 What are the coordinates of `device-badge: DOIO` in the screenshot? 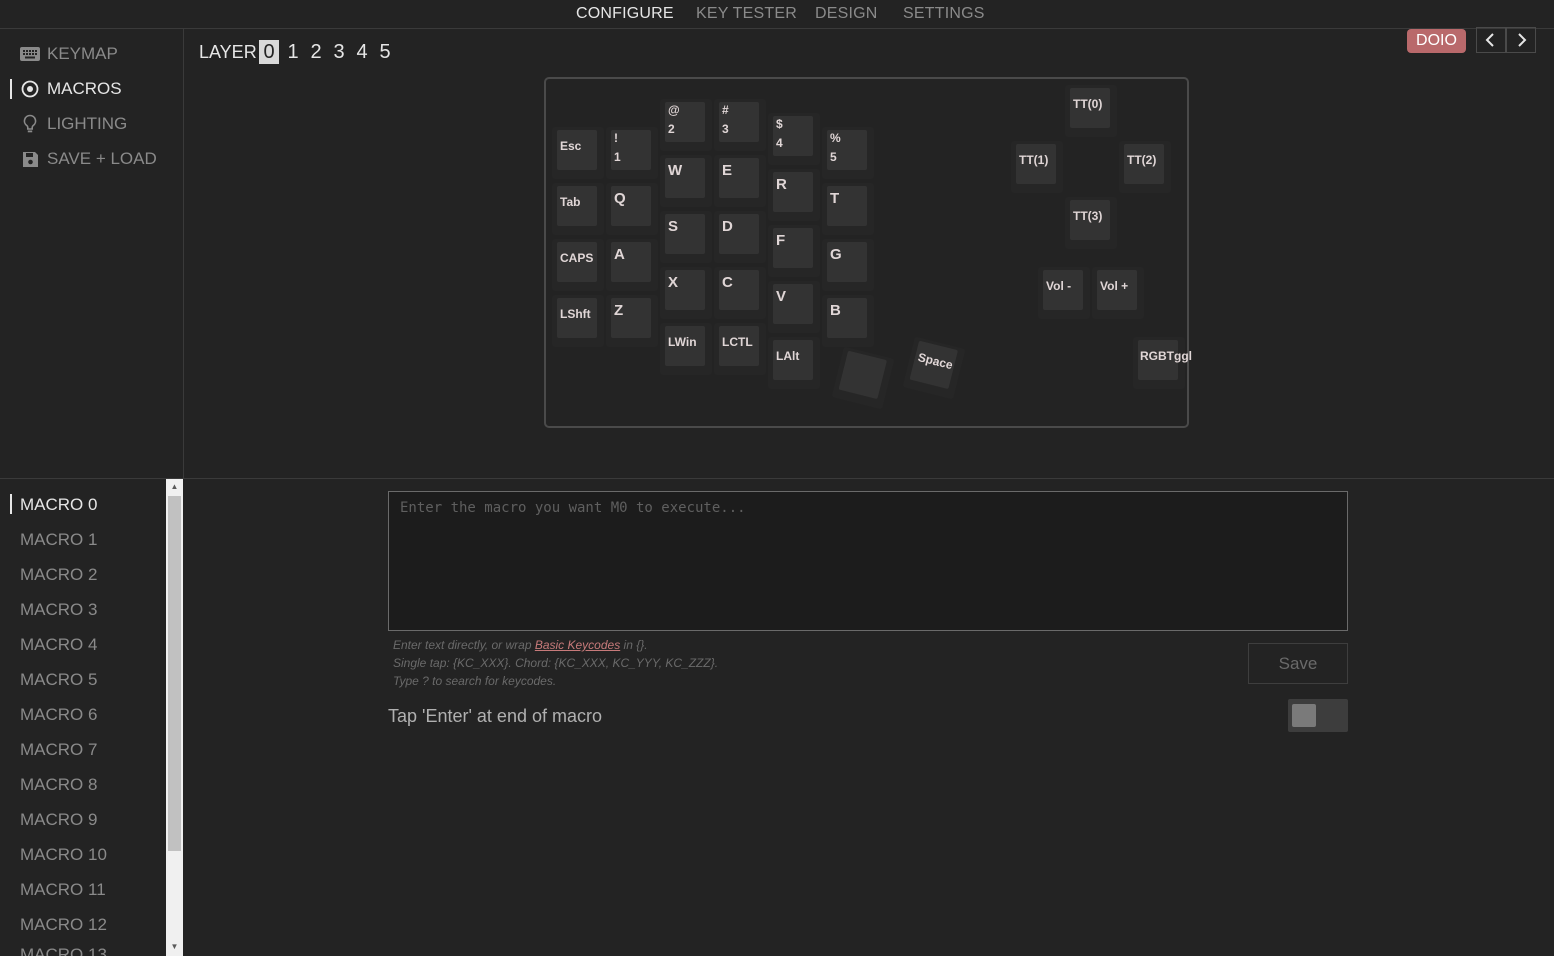 It's located at (1436, 41).